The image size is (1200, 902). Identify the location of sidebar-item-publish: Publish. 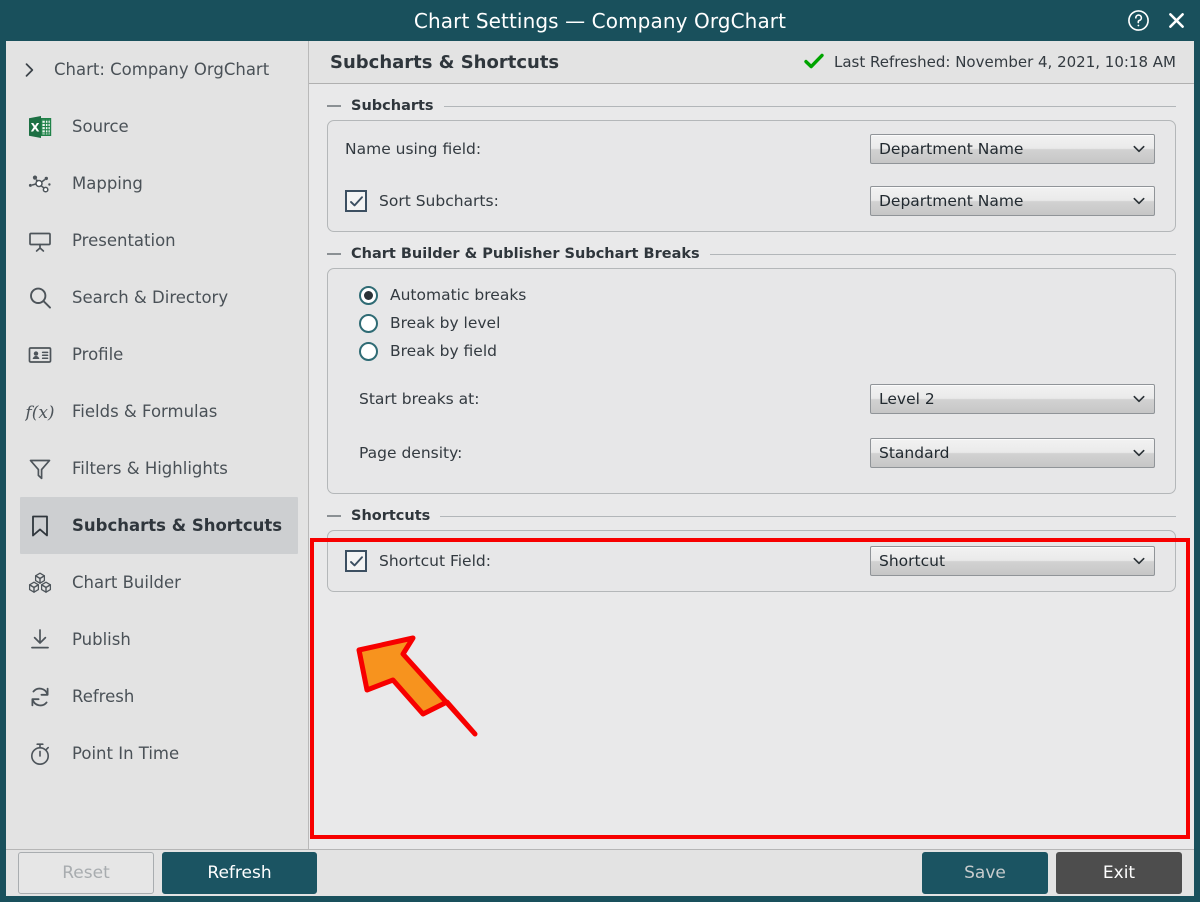
(159, 639).